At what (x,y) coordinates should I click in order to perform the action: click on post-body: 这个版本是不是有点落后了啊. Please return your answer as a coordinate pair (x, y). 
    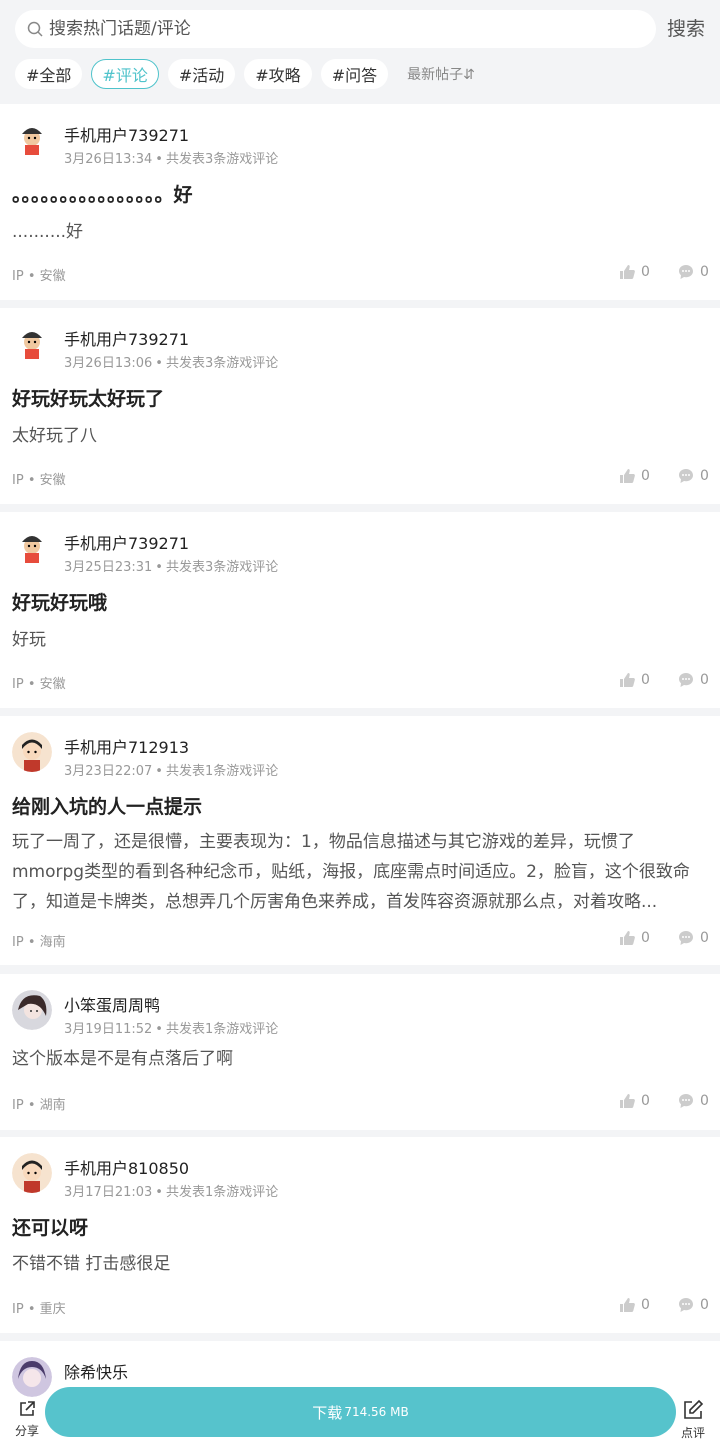
    Looking at the image, I should click on (122, 1059).